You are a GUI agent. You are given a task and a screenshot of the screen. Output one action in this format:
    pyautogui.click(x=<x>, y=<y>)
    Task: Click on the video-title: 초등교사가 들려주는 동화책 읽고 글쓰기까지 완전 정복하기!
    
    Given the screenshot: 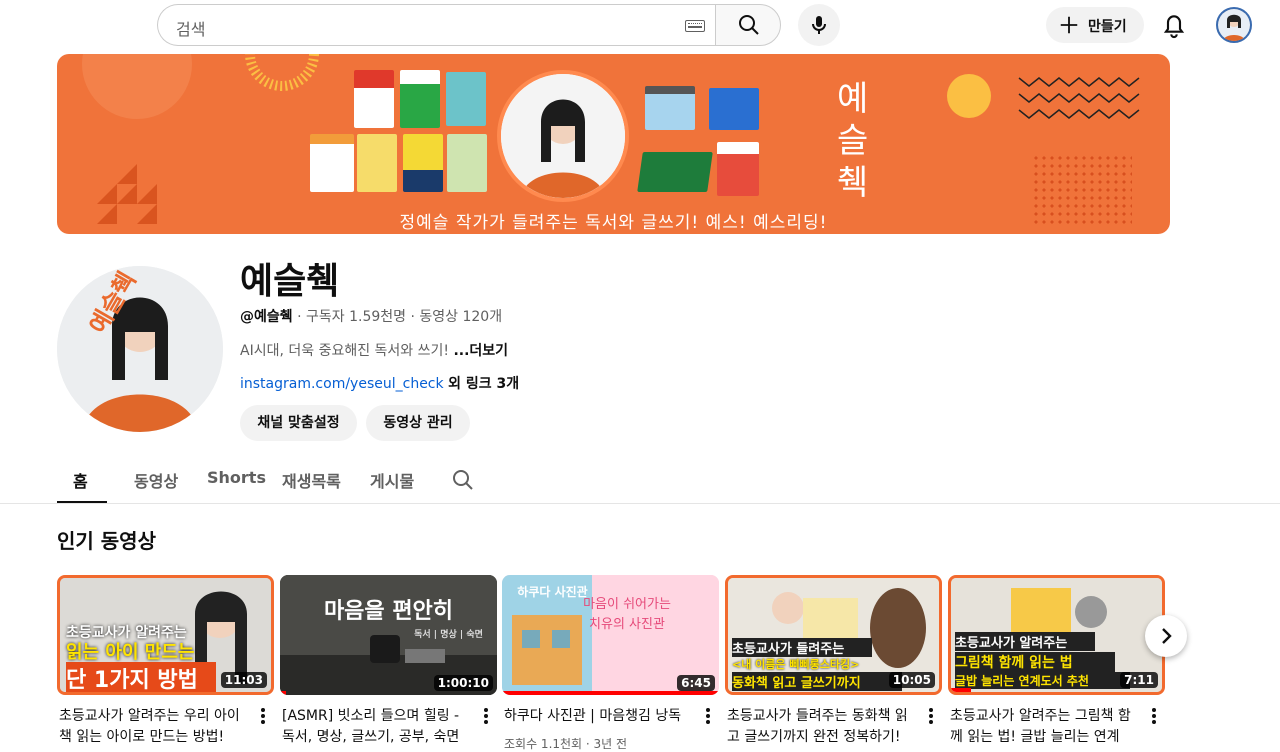 What is the action you would take?
    pyautogui.click(x=822, y=727)
    